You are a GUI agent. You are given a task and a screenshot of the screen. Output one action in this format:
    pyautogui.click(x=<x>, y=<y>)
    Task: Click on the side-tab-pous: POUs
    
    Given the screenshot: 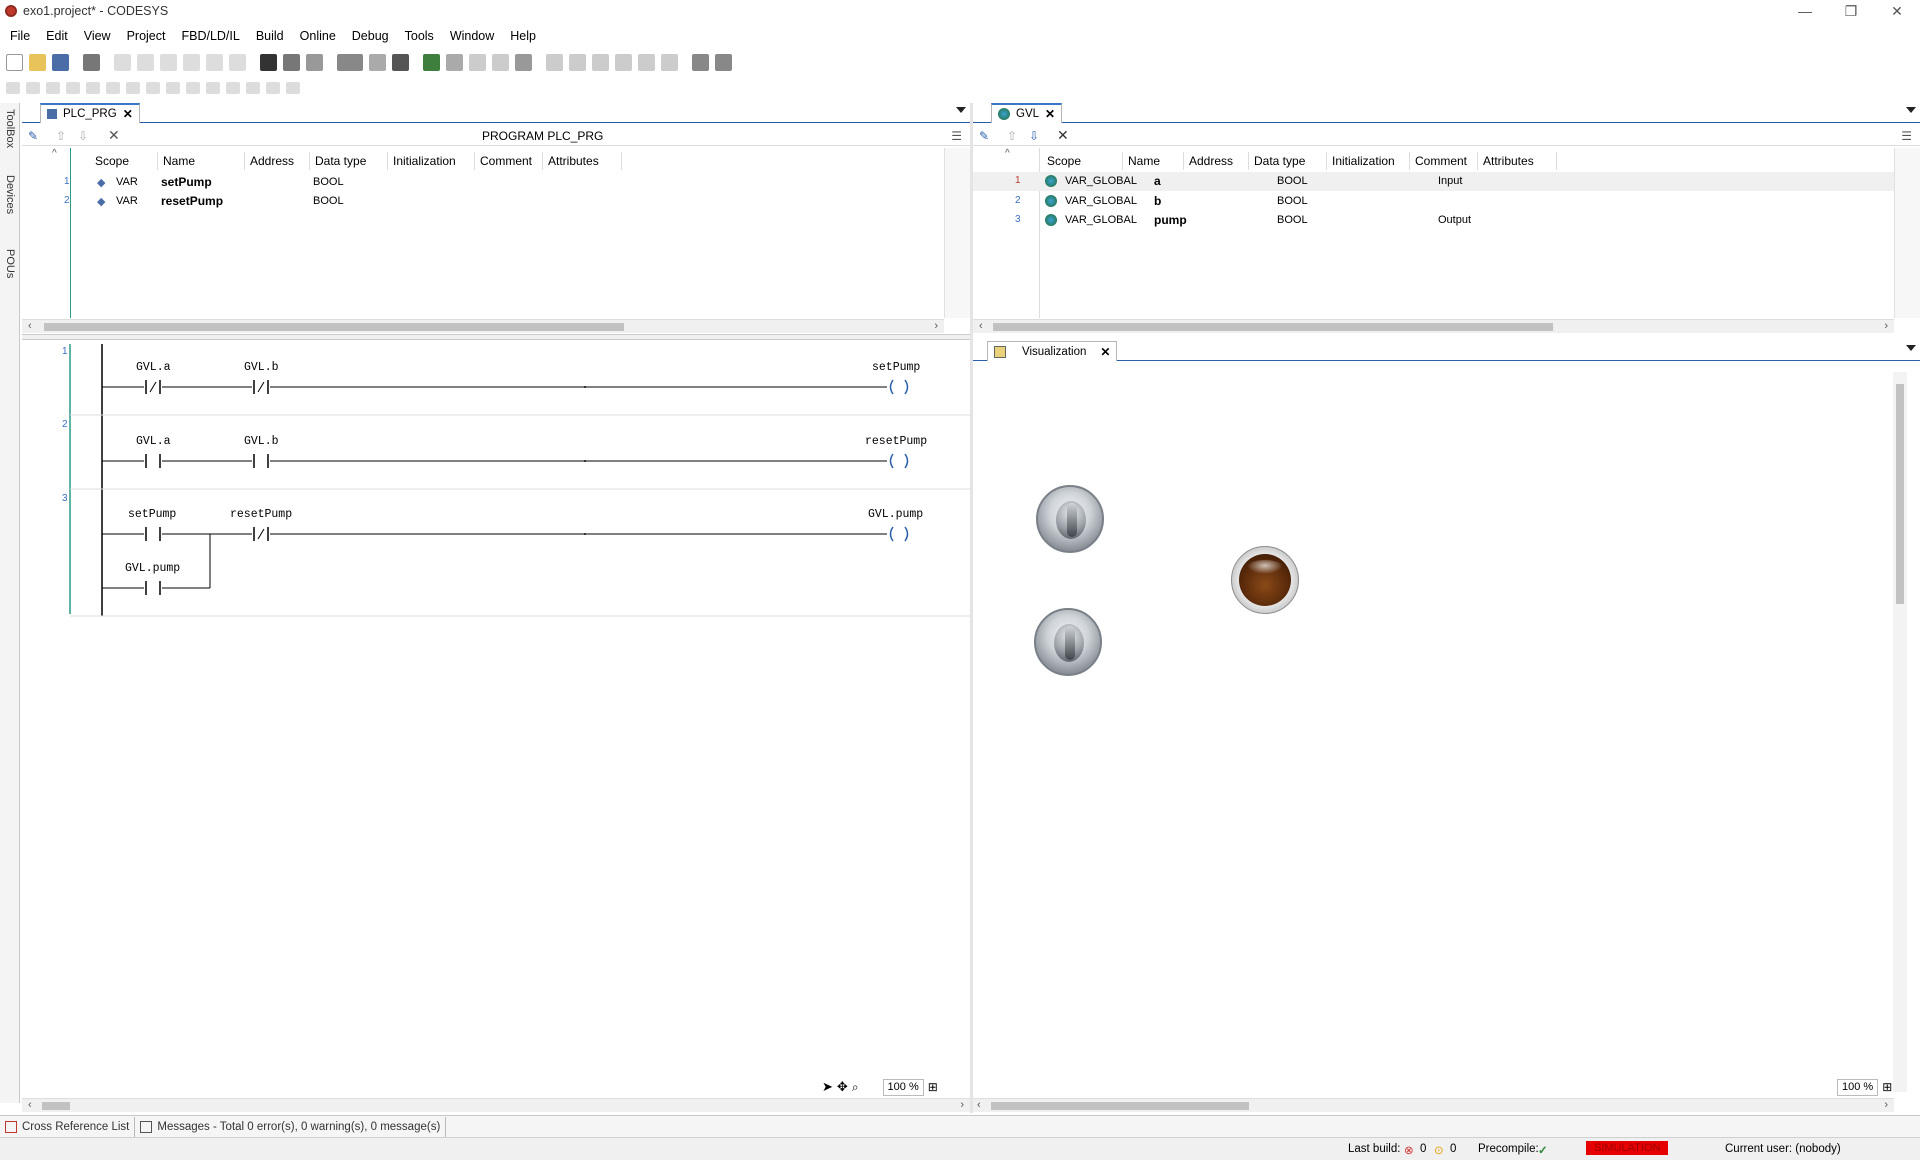 What is the action you would take?
    pyautogui.click(x=10, y=263)
    